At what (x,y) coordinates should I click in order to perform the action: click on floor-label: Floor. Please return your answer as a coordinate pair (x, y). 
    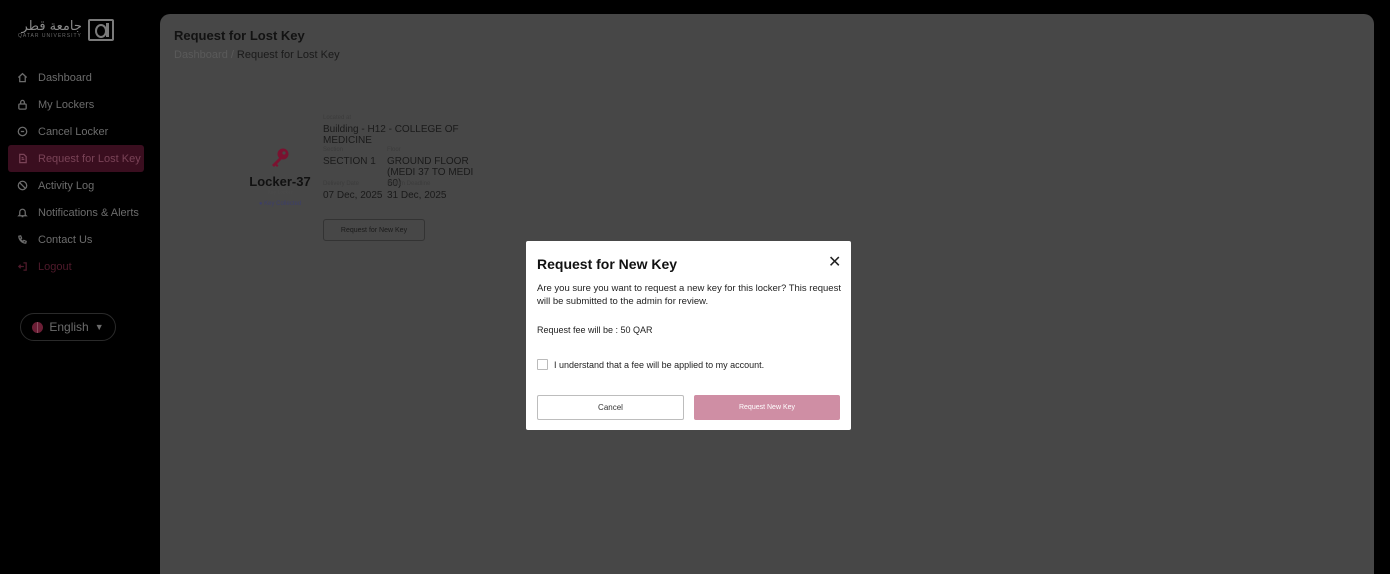
    Looking at the image, I should click on (394, 150).